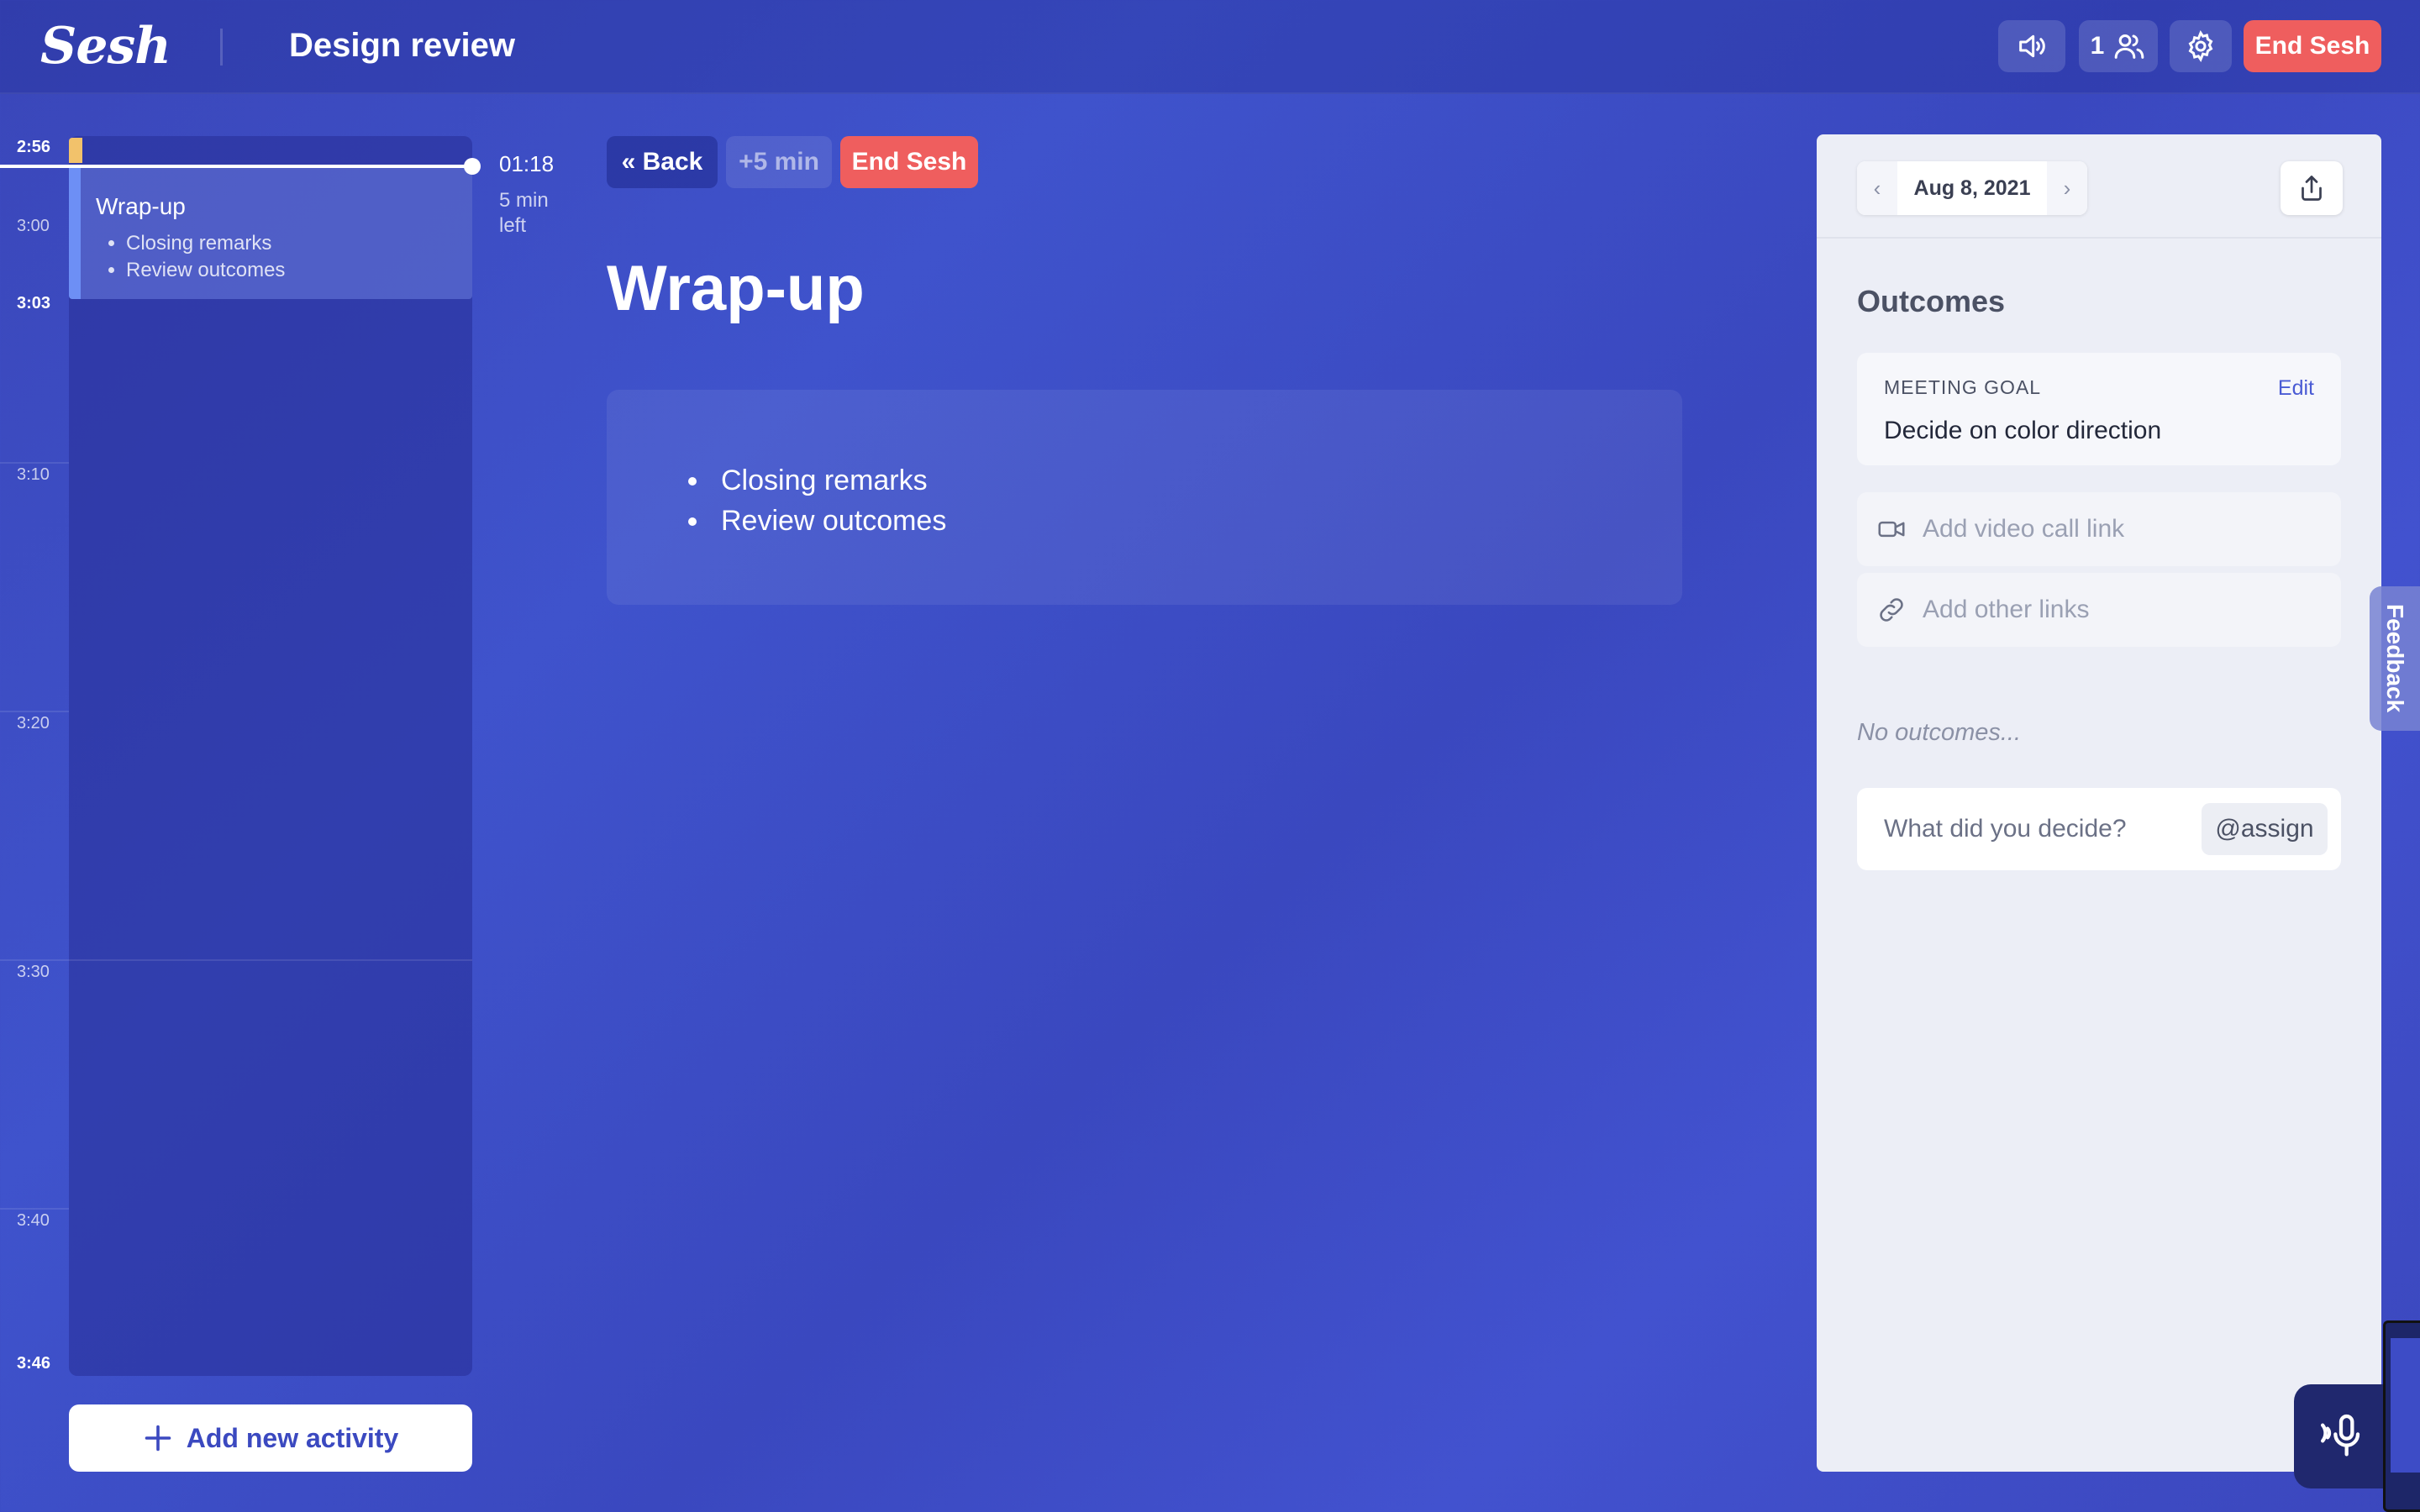 The height and width of the screenshot is (1512, 2420). I want to click on add-activity-label: Add new activity, so click(292, 1437).